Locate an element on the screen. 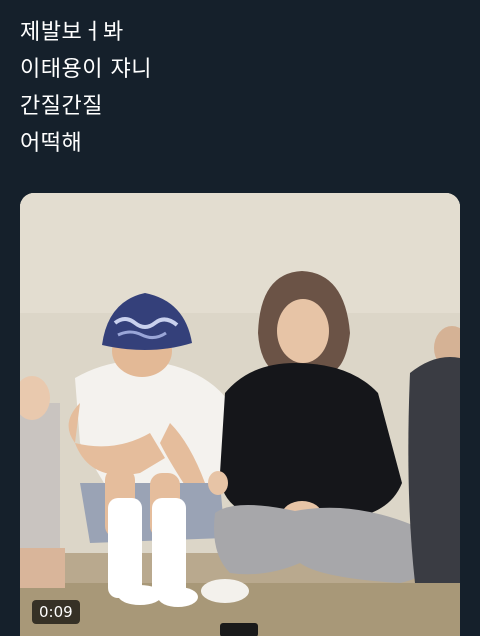  tweet-line-1: 제발보ㅓ봐 is located at coordinates (72, 32).